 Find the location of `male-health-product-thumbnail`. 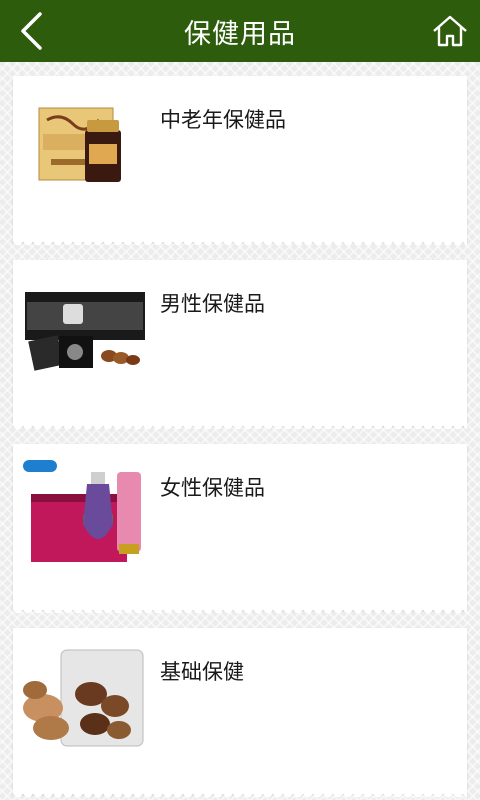

male-health-product-thumbnail is located at coordinates (85, 328).